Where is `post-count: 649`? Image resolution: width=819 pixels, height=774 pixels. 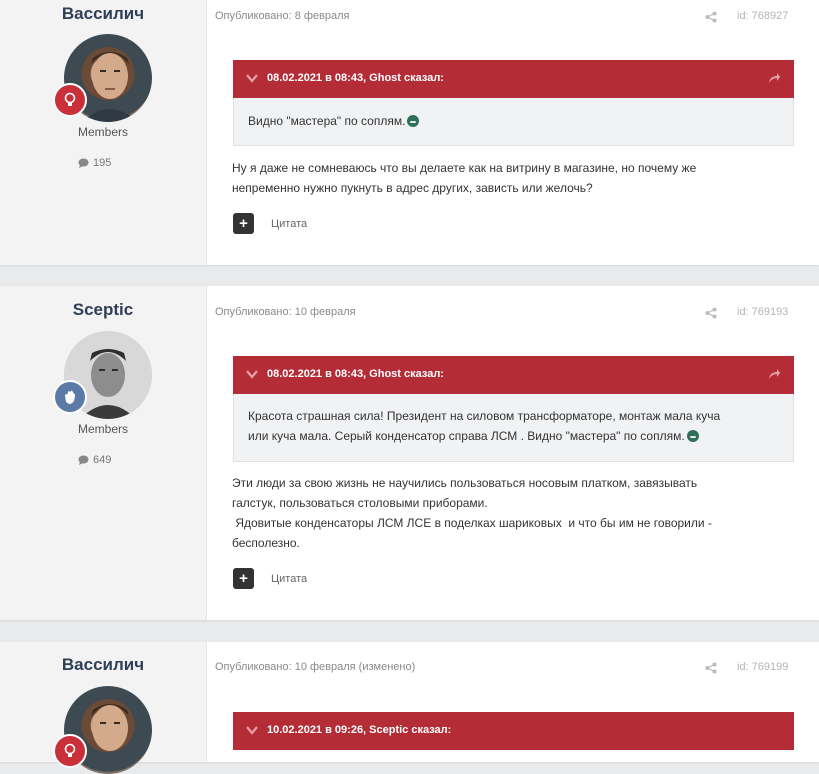 post-count: 649 is located at coordinates (94, 460).